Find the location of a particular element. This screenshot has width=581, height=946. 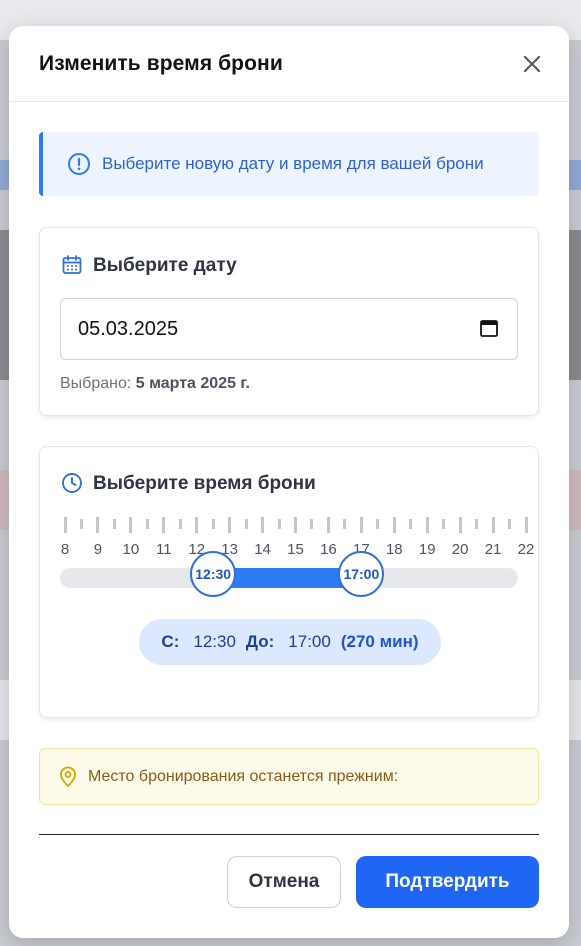

time-ticks is located at coordinates (294, 525).